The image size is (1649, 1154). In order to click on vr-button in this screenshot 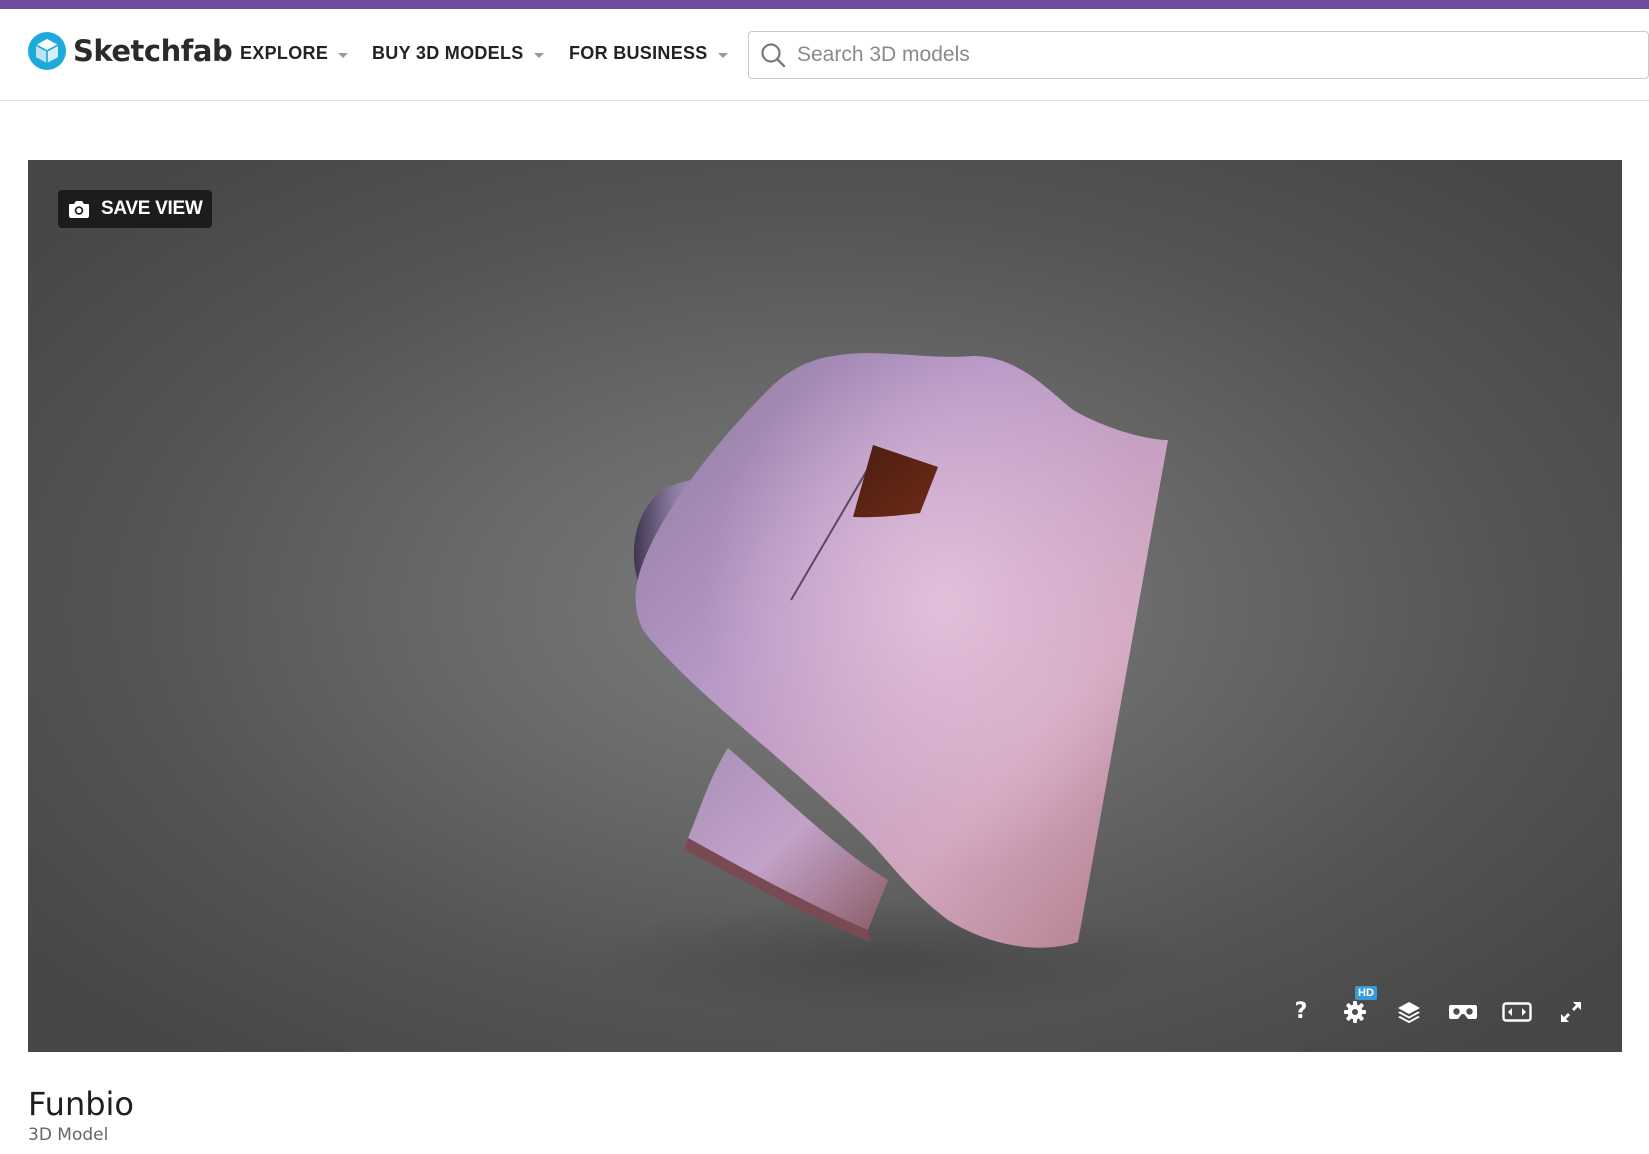, I will do `click(1463, 1012)`.